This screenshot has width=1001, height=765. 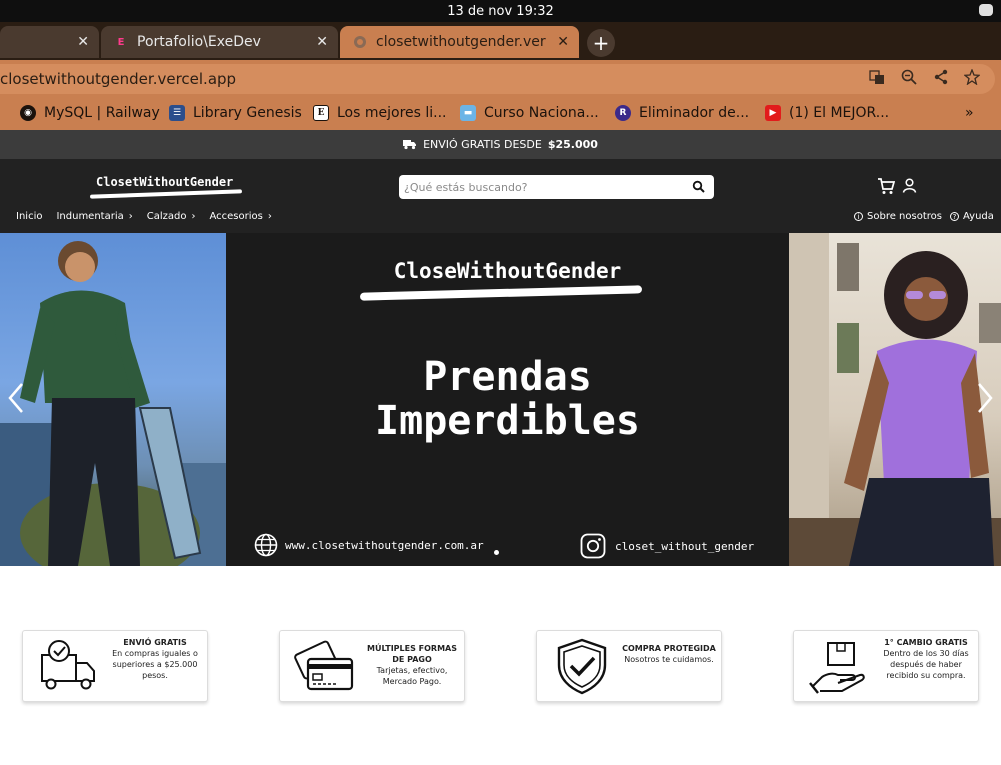 I want to click on help-link: ? Ayuda, so click(x=972, y=216).